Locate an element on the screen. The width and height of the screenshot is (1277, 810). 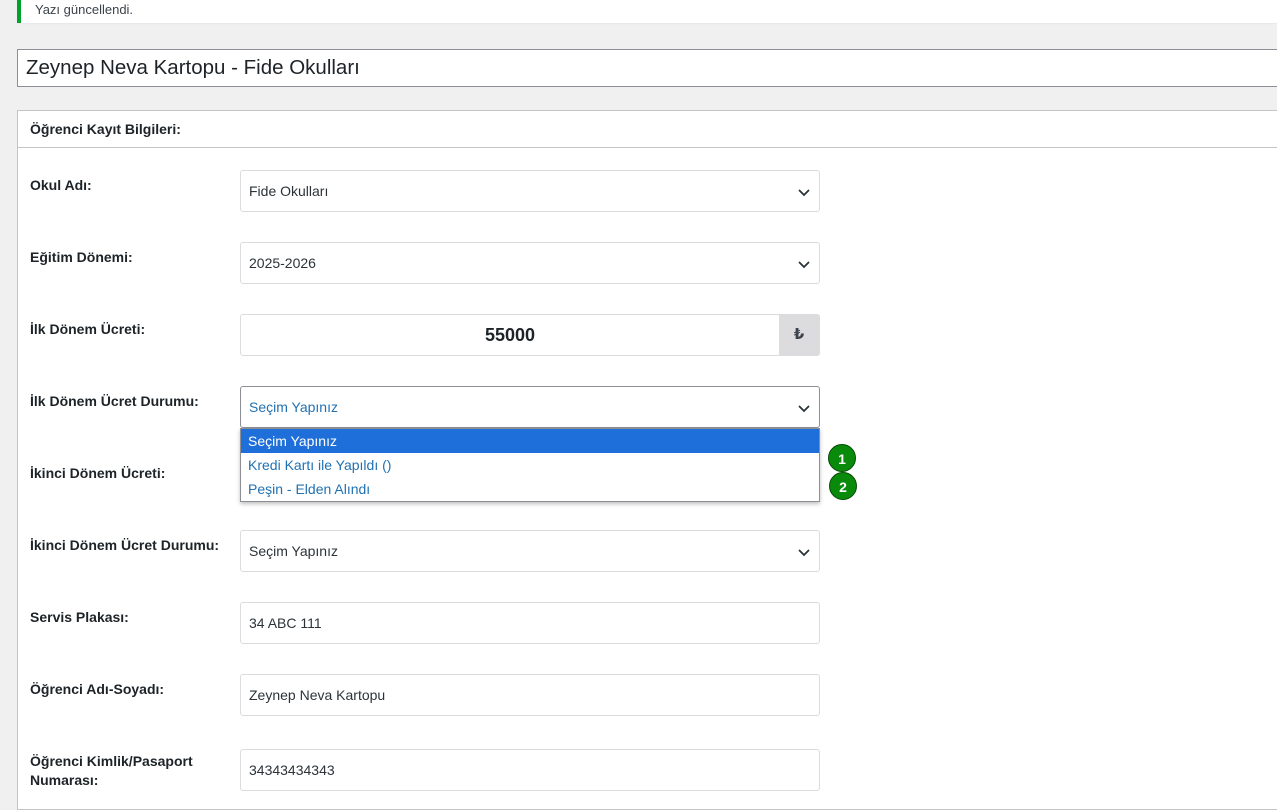
metabox-header: Öğrenci Kayıt Bilgileri: is located at coordinates (647, 129).